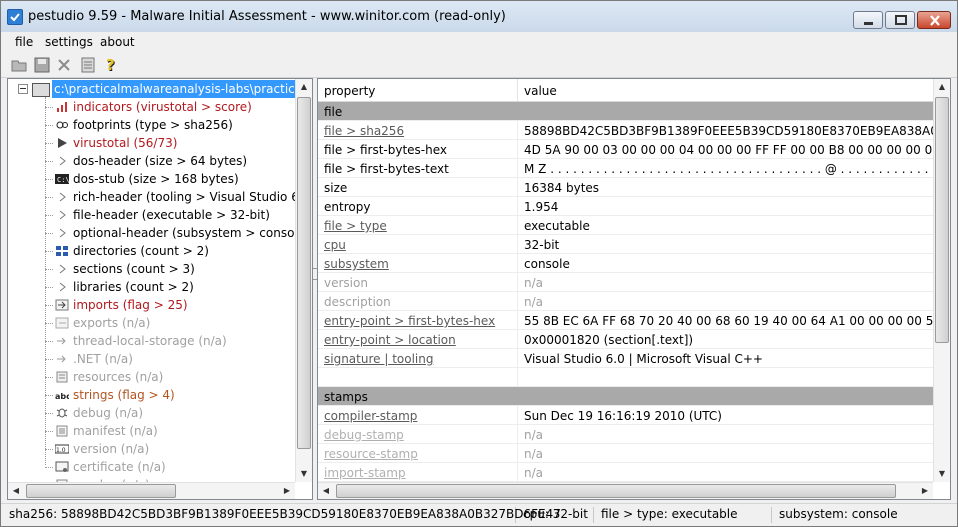  Describe the element at coordinates (626, 377) in the screenshot. I see `table-row` at that location.